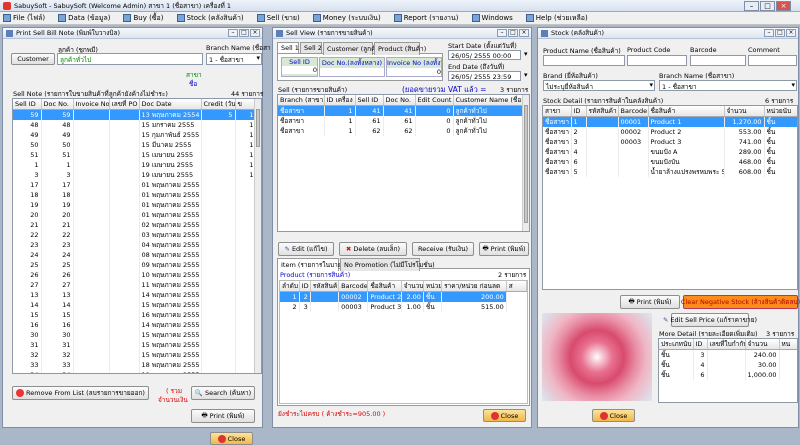 This screenshot has height=445, width=800. Describe the element at coordinates (135, 175) in the screenshot. I see `table-row: 3 3 19 เมษายน 2555 1` at that location.